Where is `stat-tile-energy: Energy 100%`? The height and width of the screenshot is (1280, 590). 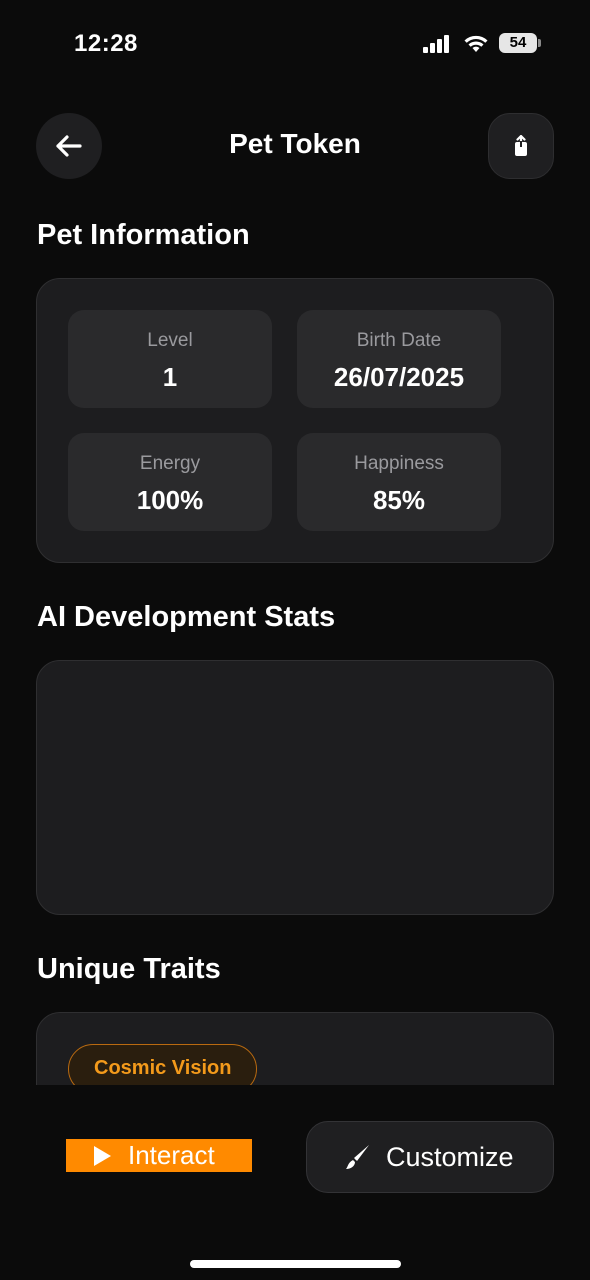
stat-tile-energy: Energy 100% is located at coordinates (170, 482).